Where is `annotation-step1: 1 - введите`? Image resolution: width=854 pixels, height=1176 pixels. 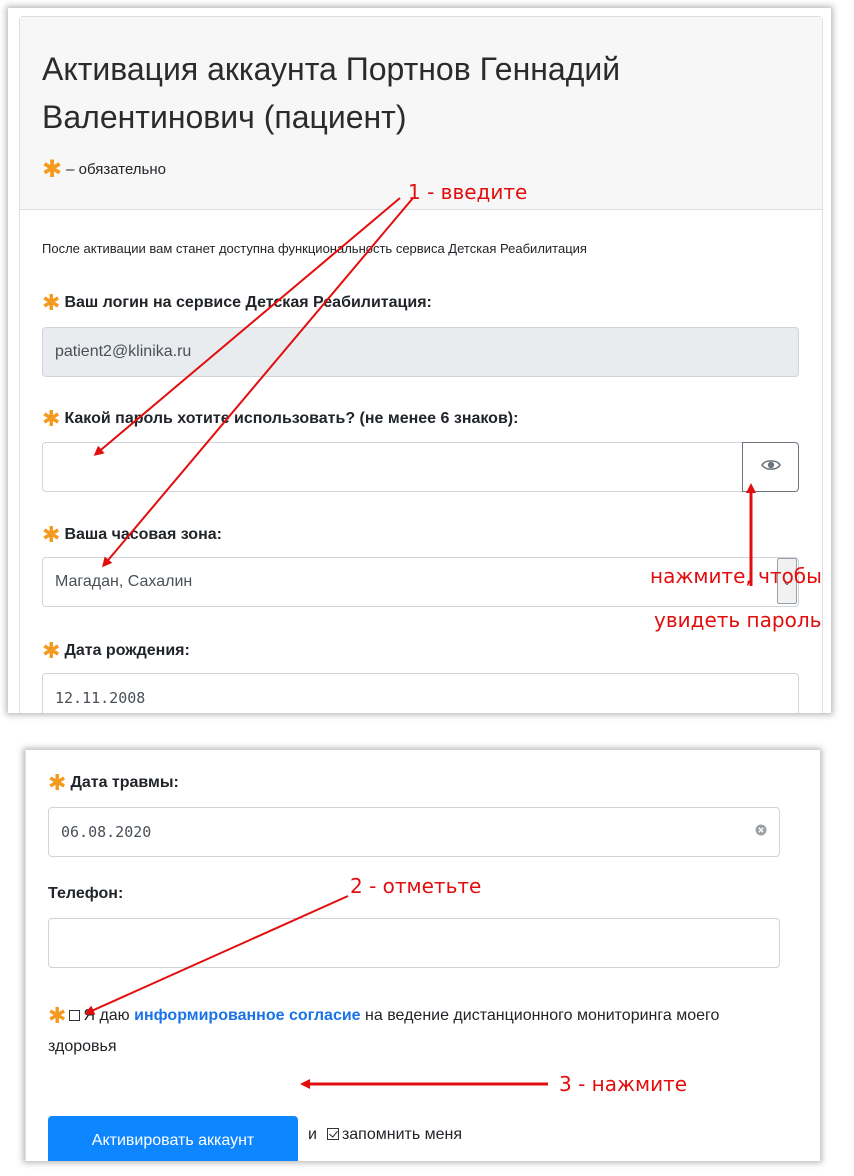
annotation-step1: 1 - введите is located at coordinates (468, 192).